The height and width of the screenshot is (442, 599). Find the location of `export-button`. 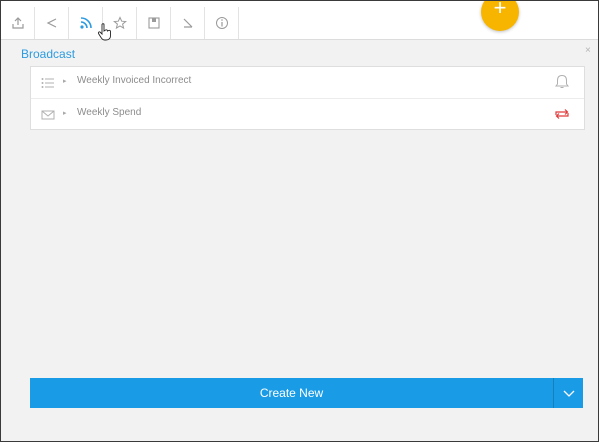

export-button is located at coordinates (18, 23).